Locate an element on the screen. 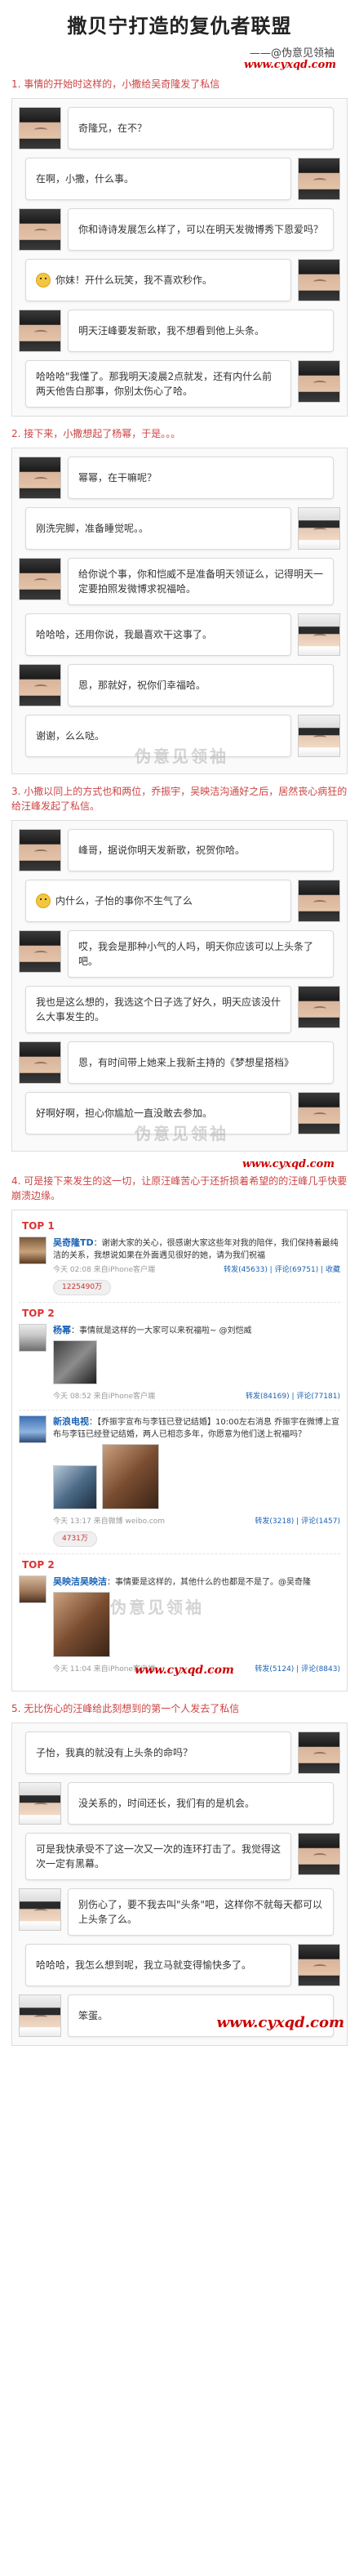 This screenshot has height=2576, width=359. message-bubble: 给你说个事，你和恺威不是准备明天领证么，记得明天一定要拍照发微博求祝福哈。 is located at coordinates (201, 581).